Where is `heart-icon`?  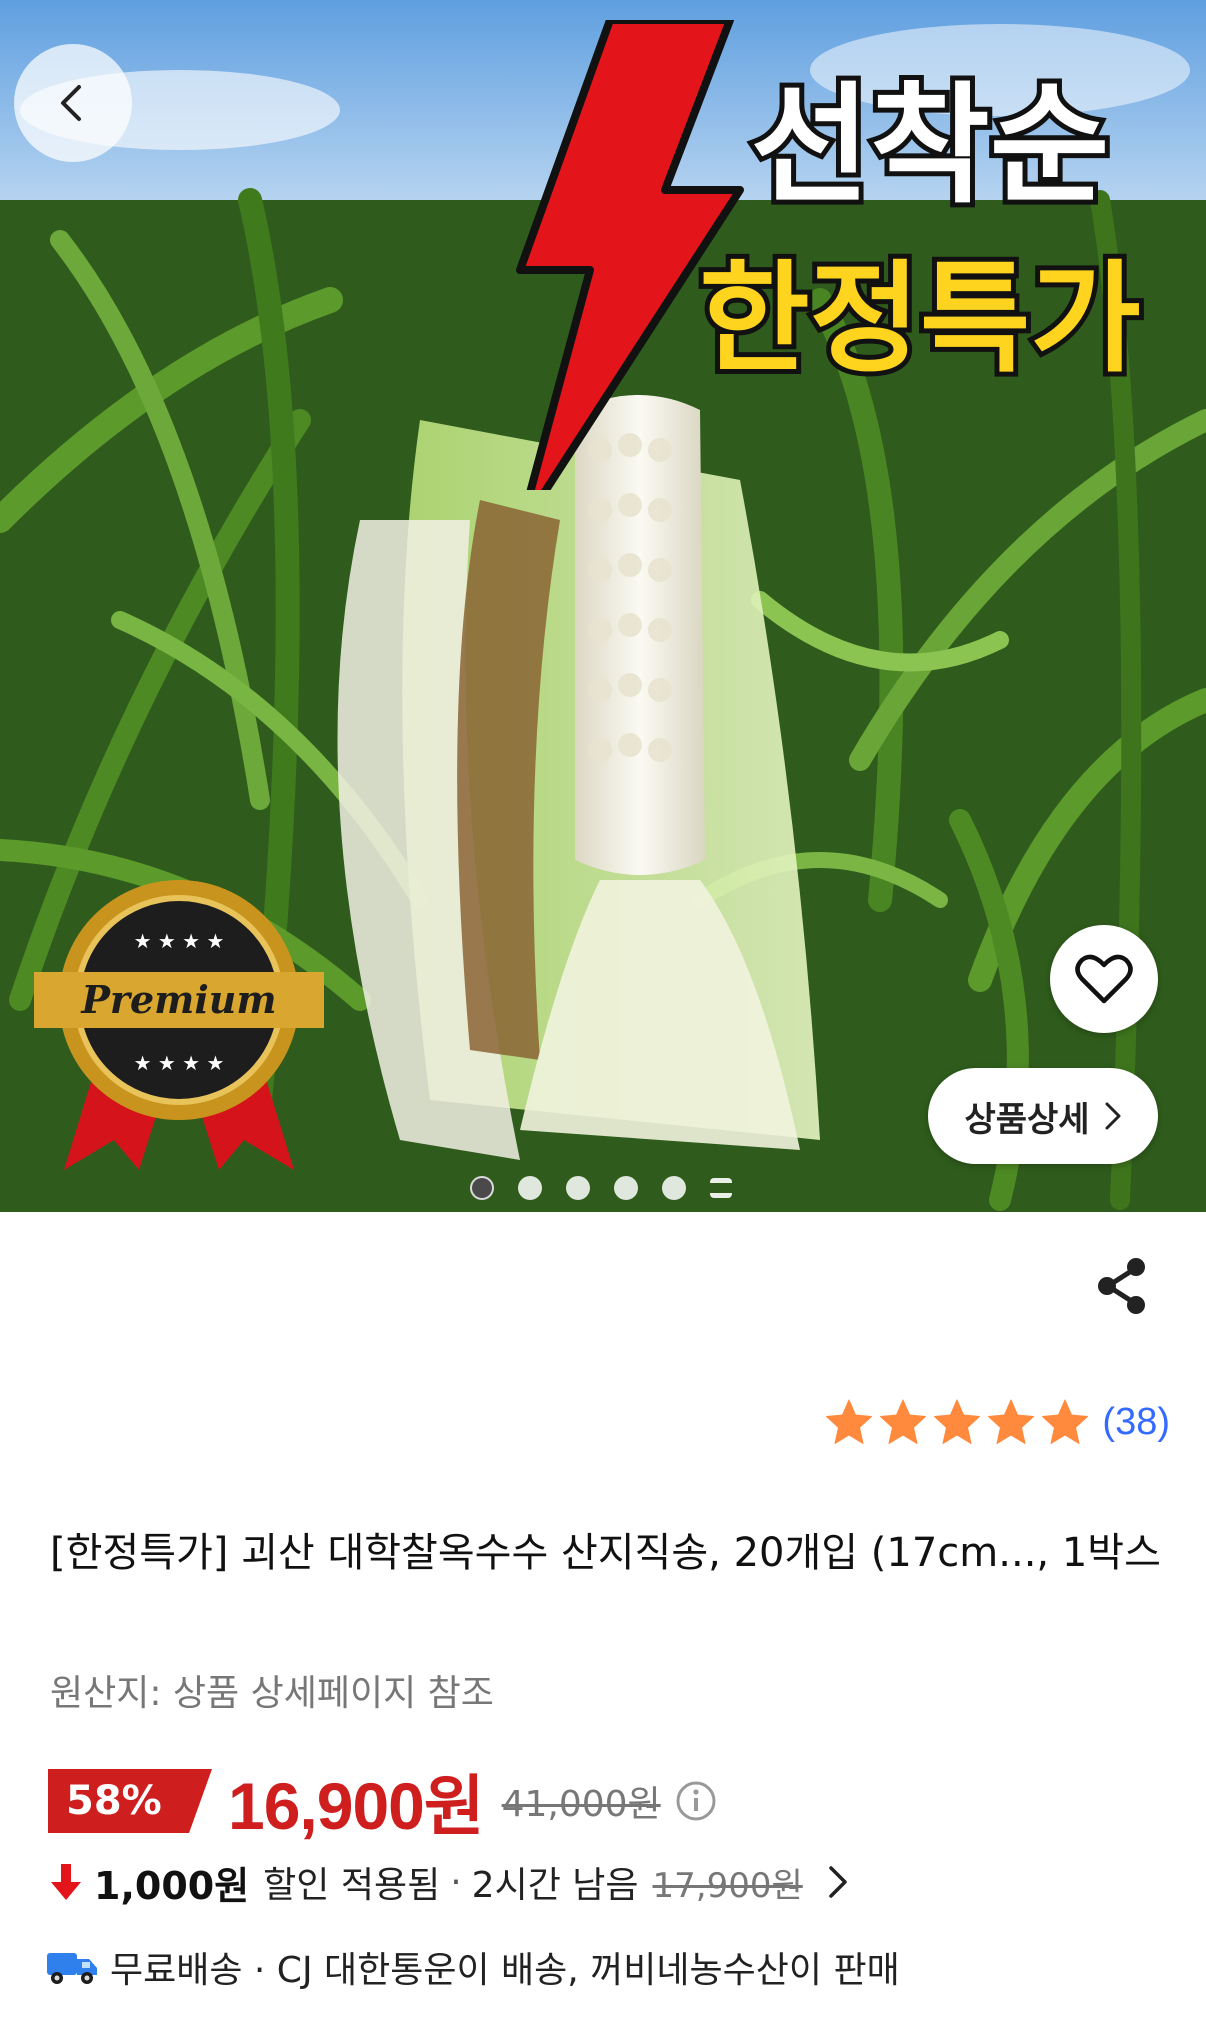 heart-icon is located at coordinates (1104, 979).